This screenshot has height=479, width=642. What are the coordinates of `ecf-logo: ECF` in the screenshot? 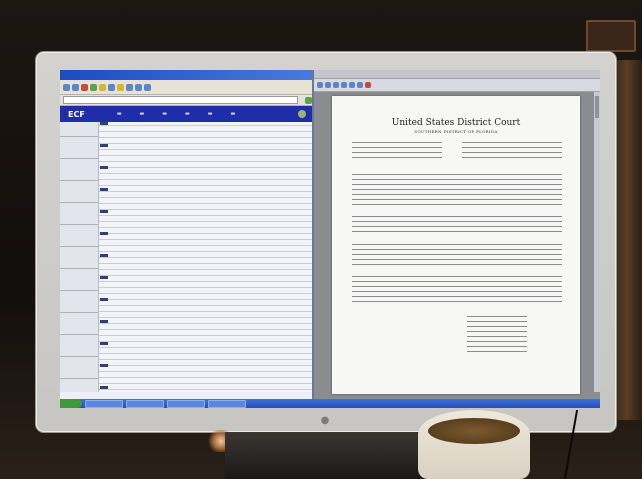 It's located at (76, 114).